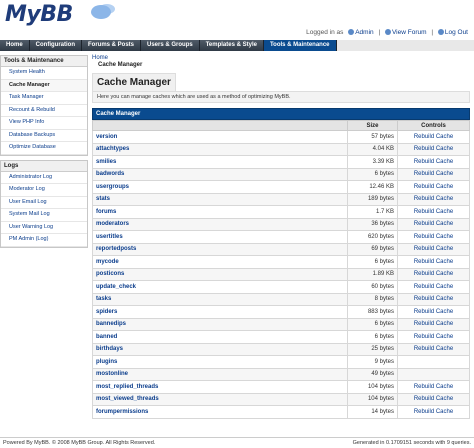 This screenshot has height=448, width=474. What do you see at coordinates (325, 32) in the screenshot?
I see `logged-in-label: Logged in as` at bounding box center [325, 32].